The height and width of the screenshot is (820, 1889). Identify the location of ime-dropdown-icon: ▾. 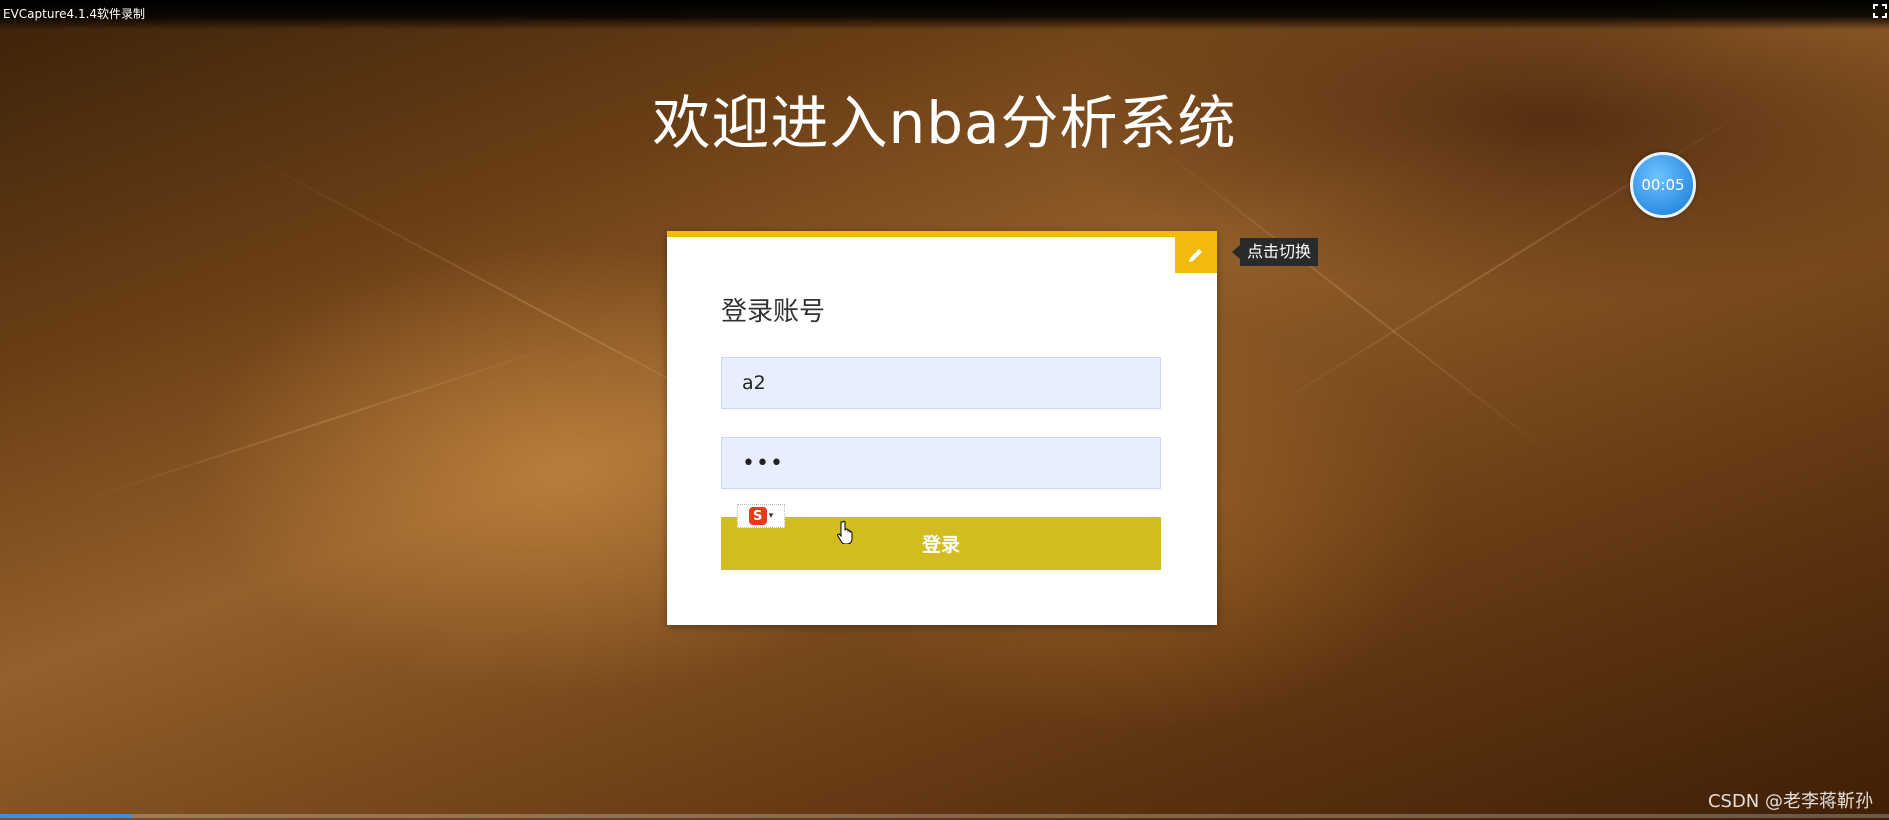
(771, 516).